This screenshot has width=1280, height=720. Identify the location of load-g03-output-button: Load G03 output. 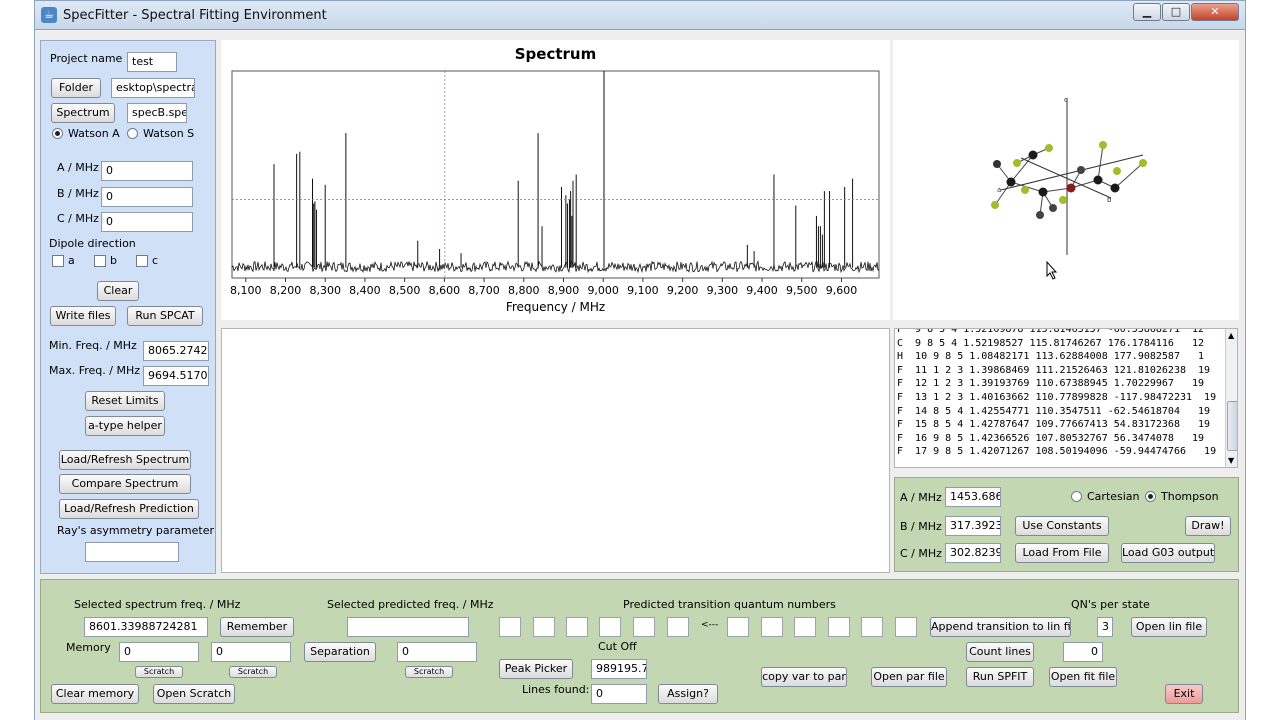
(1168, 553).